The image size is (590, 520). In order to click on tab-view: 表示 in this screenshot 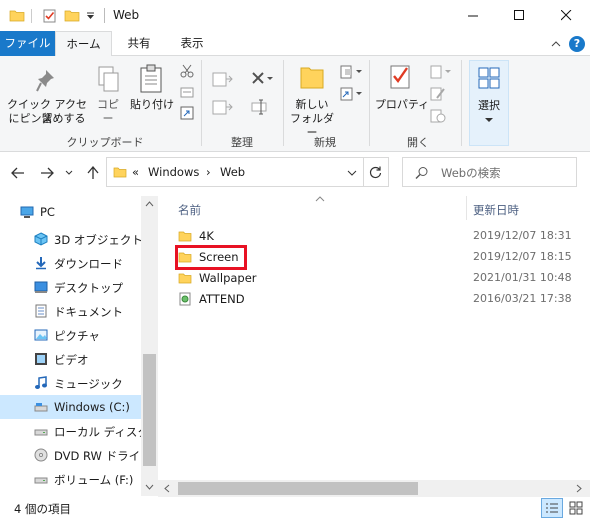, I will do `click(192, 43)`.